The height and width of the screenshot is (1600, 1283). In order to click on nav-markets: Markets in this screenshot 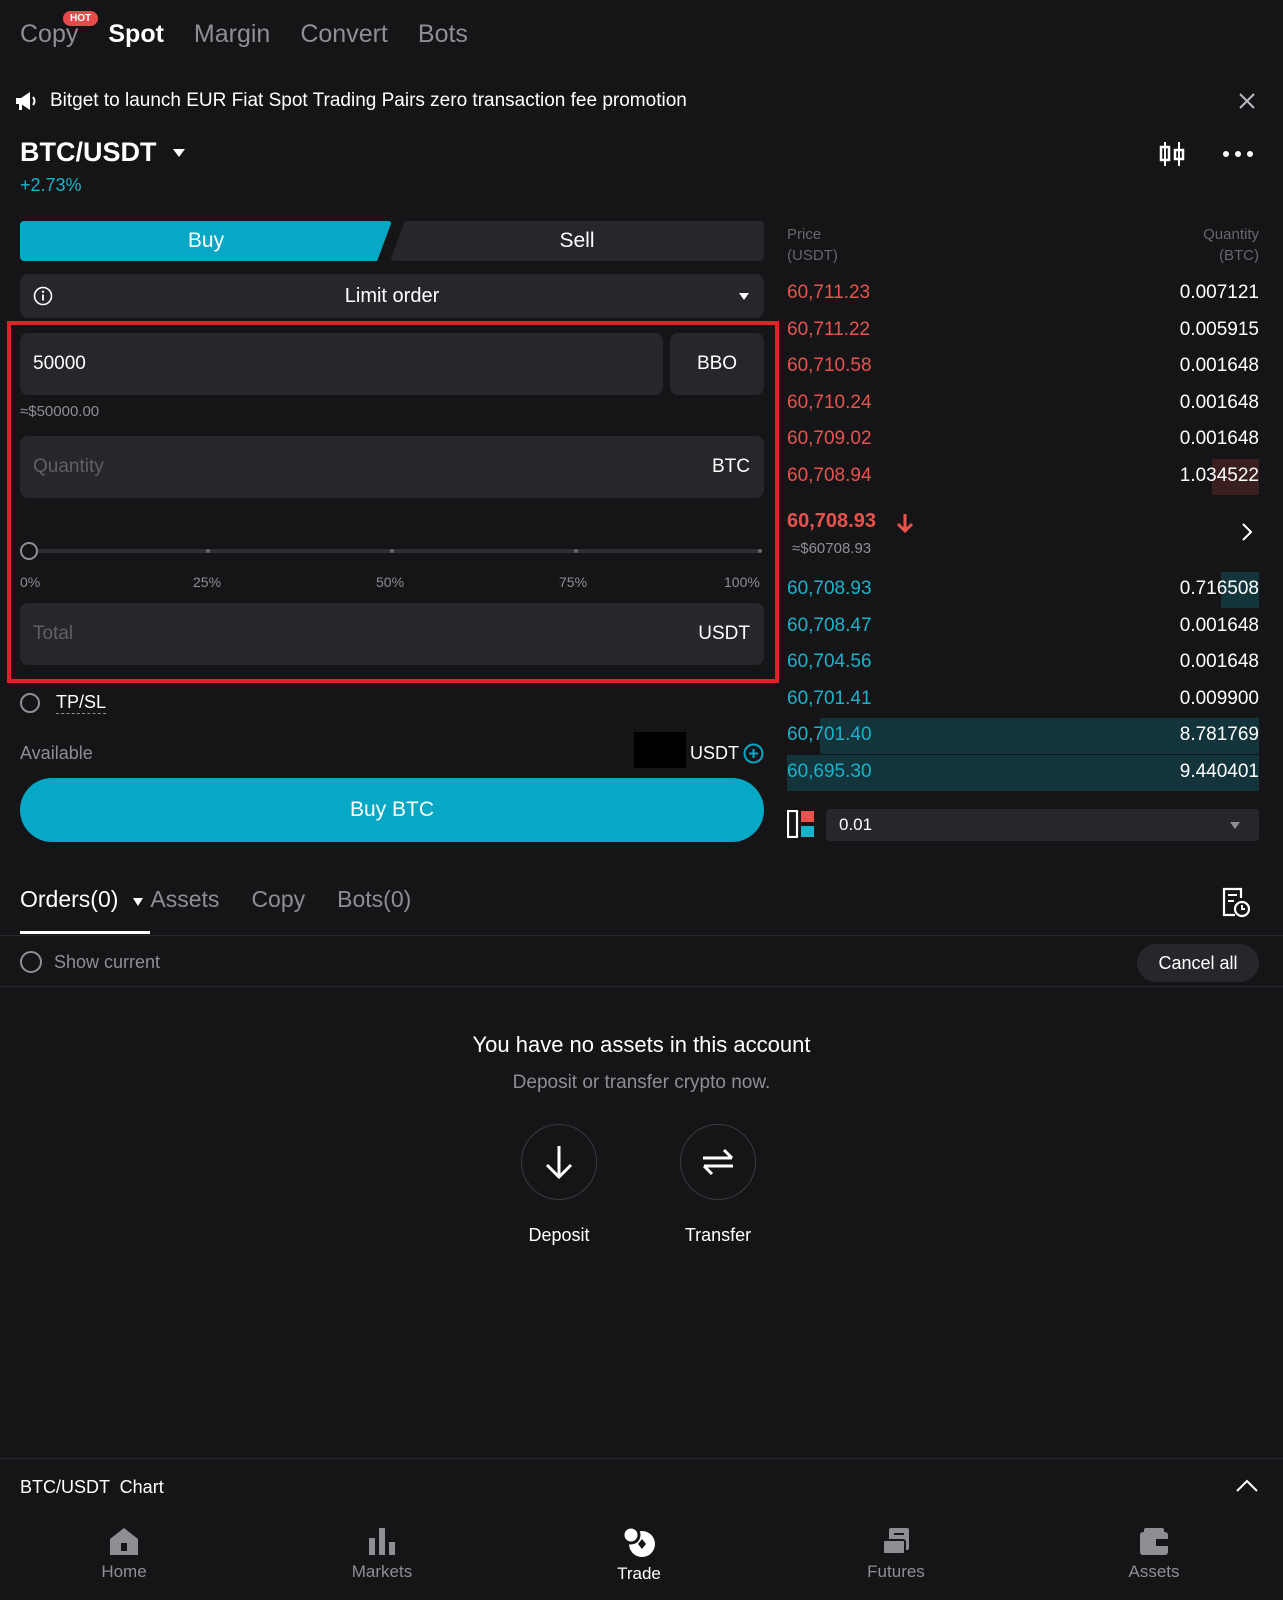, I will do `click(382, 1554)`.